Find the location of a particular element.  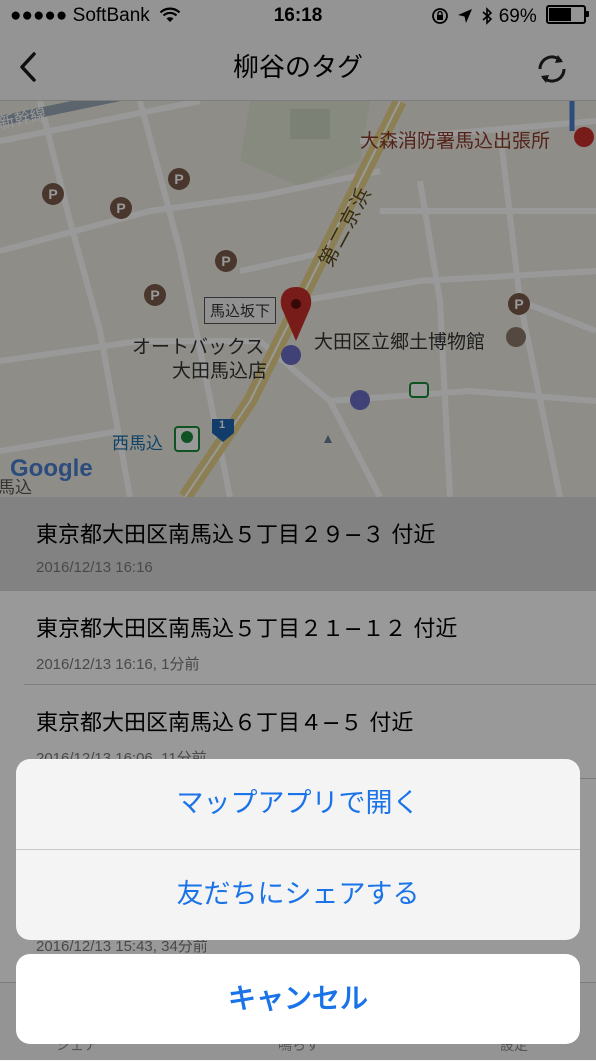

cancel-button: キャンセル is located at coordinates (298, 999).